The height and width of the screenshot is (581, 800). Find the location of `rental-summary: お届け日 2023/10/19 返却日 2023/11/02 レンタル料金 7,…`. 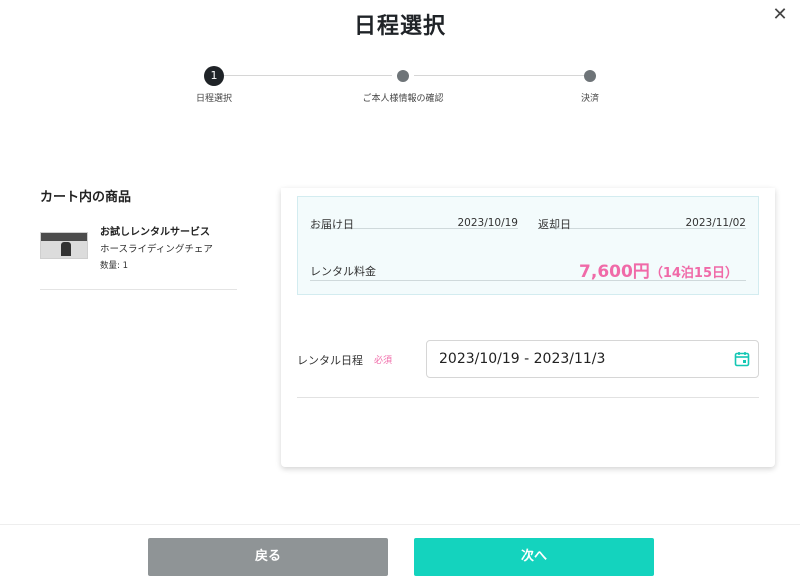

rental-summary: お届け日 2023/10/19 返却日 2023/11/02 レンタル料金 7,… is located at coordinates (528, 245).